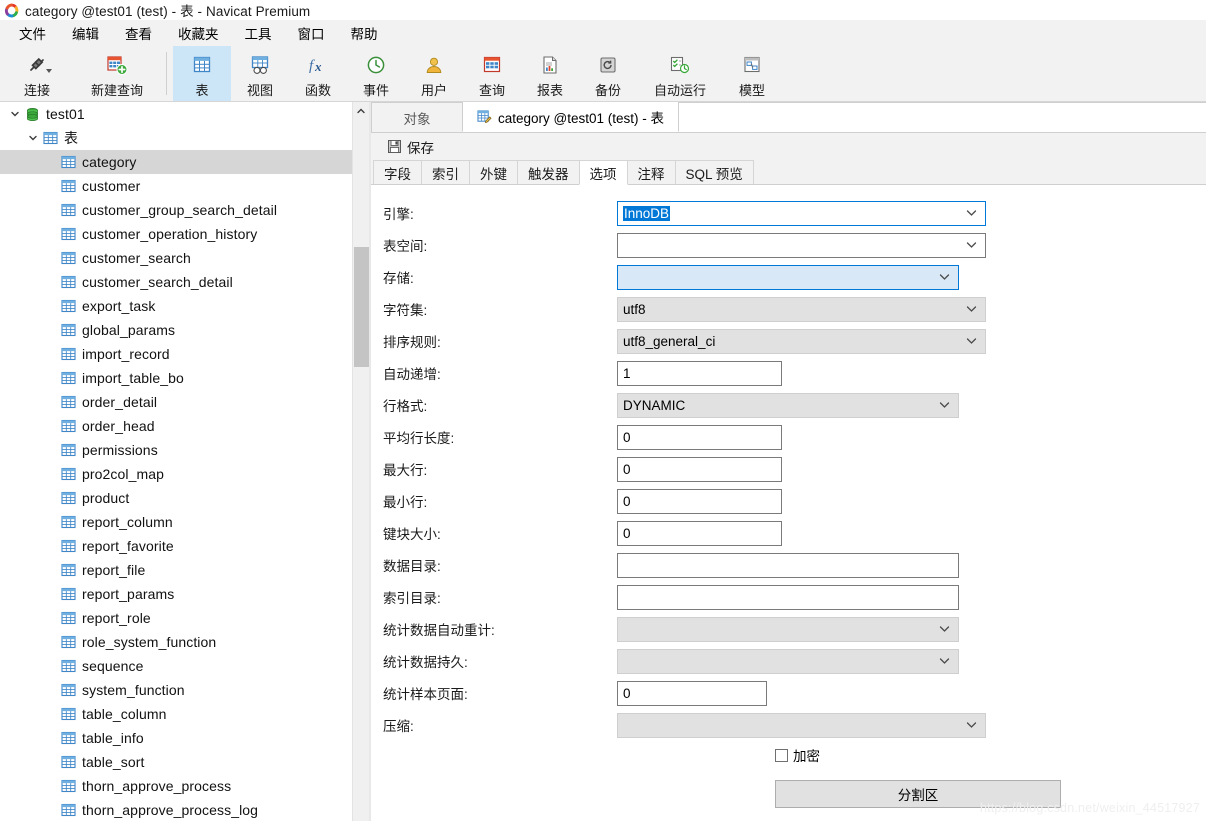 The height and width of the screenshot is (822, 1206). I want to click on form-input-key-block-size: 0, so click(699, 533).